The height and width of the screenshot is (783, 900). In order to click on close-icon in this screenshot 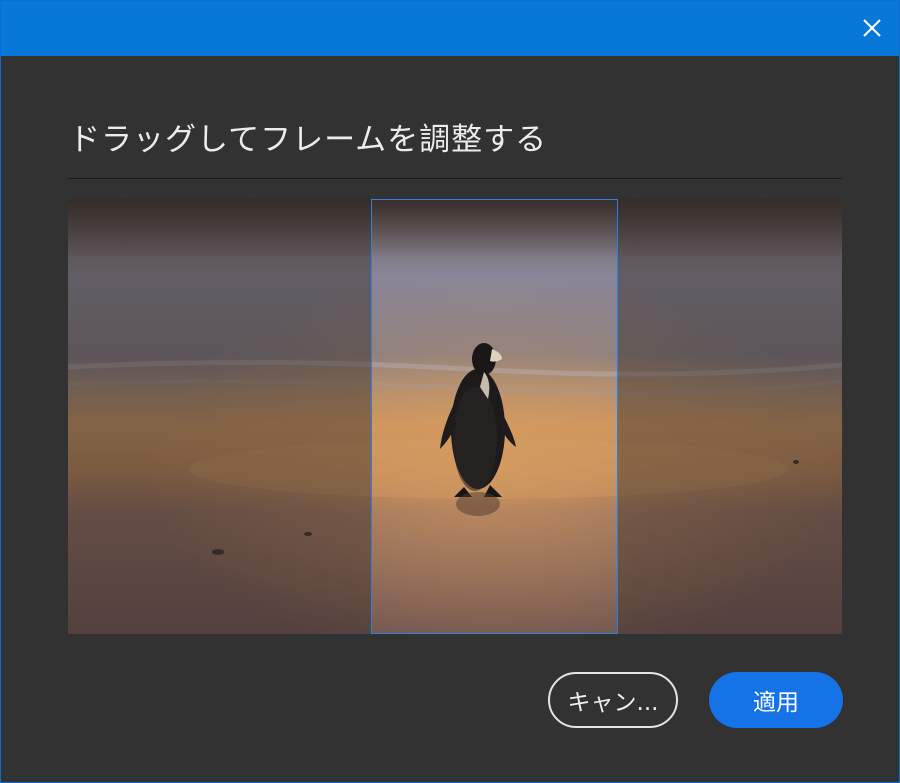, I will do `click(872, 28)`.